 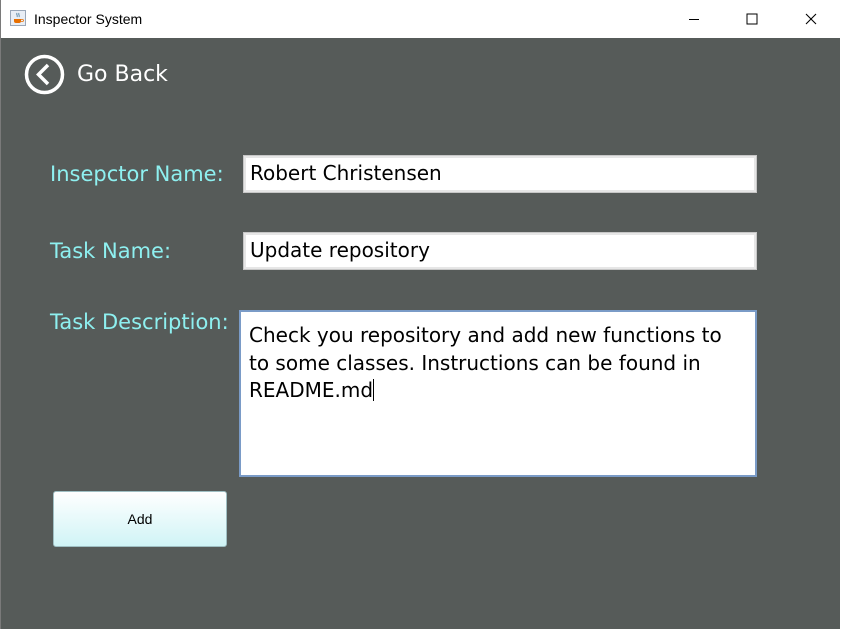 I want to click on add-button: Add, so click(x=140, y=519).